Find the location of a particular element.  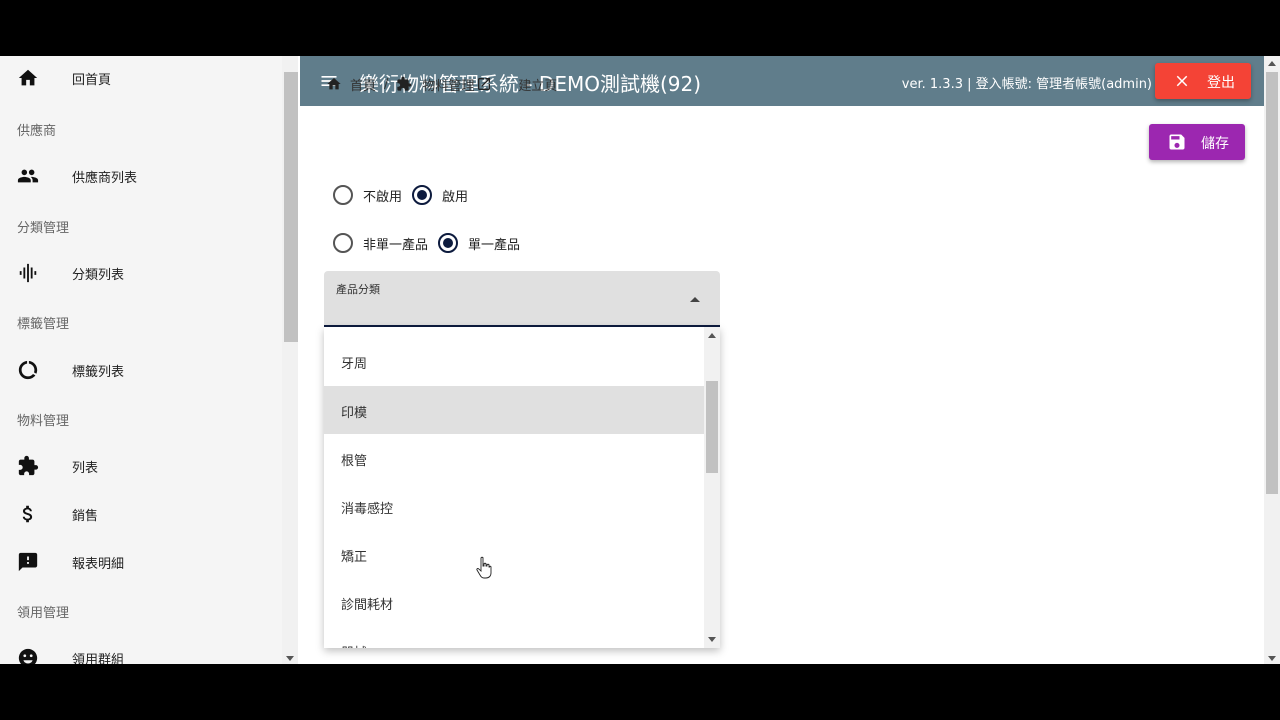

status-radio-group: 不啟用 啟用 is located at coordinates (405, 195).